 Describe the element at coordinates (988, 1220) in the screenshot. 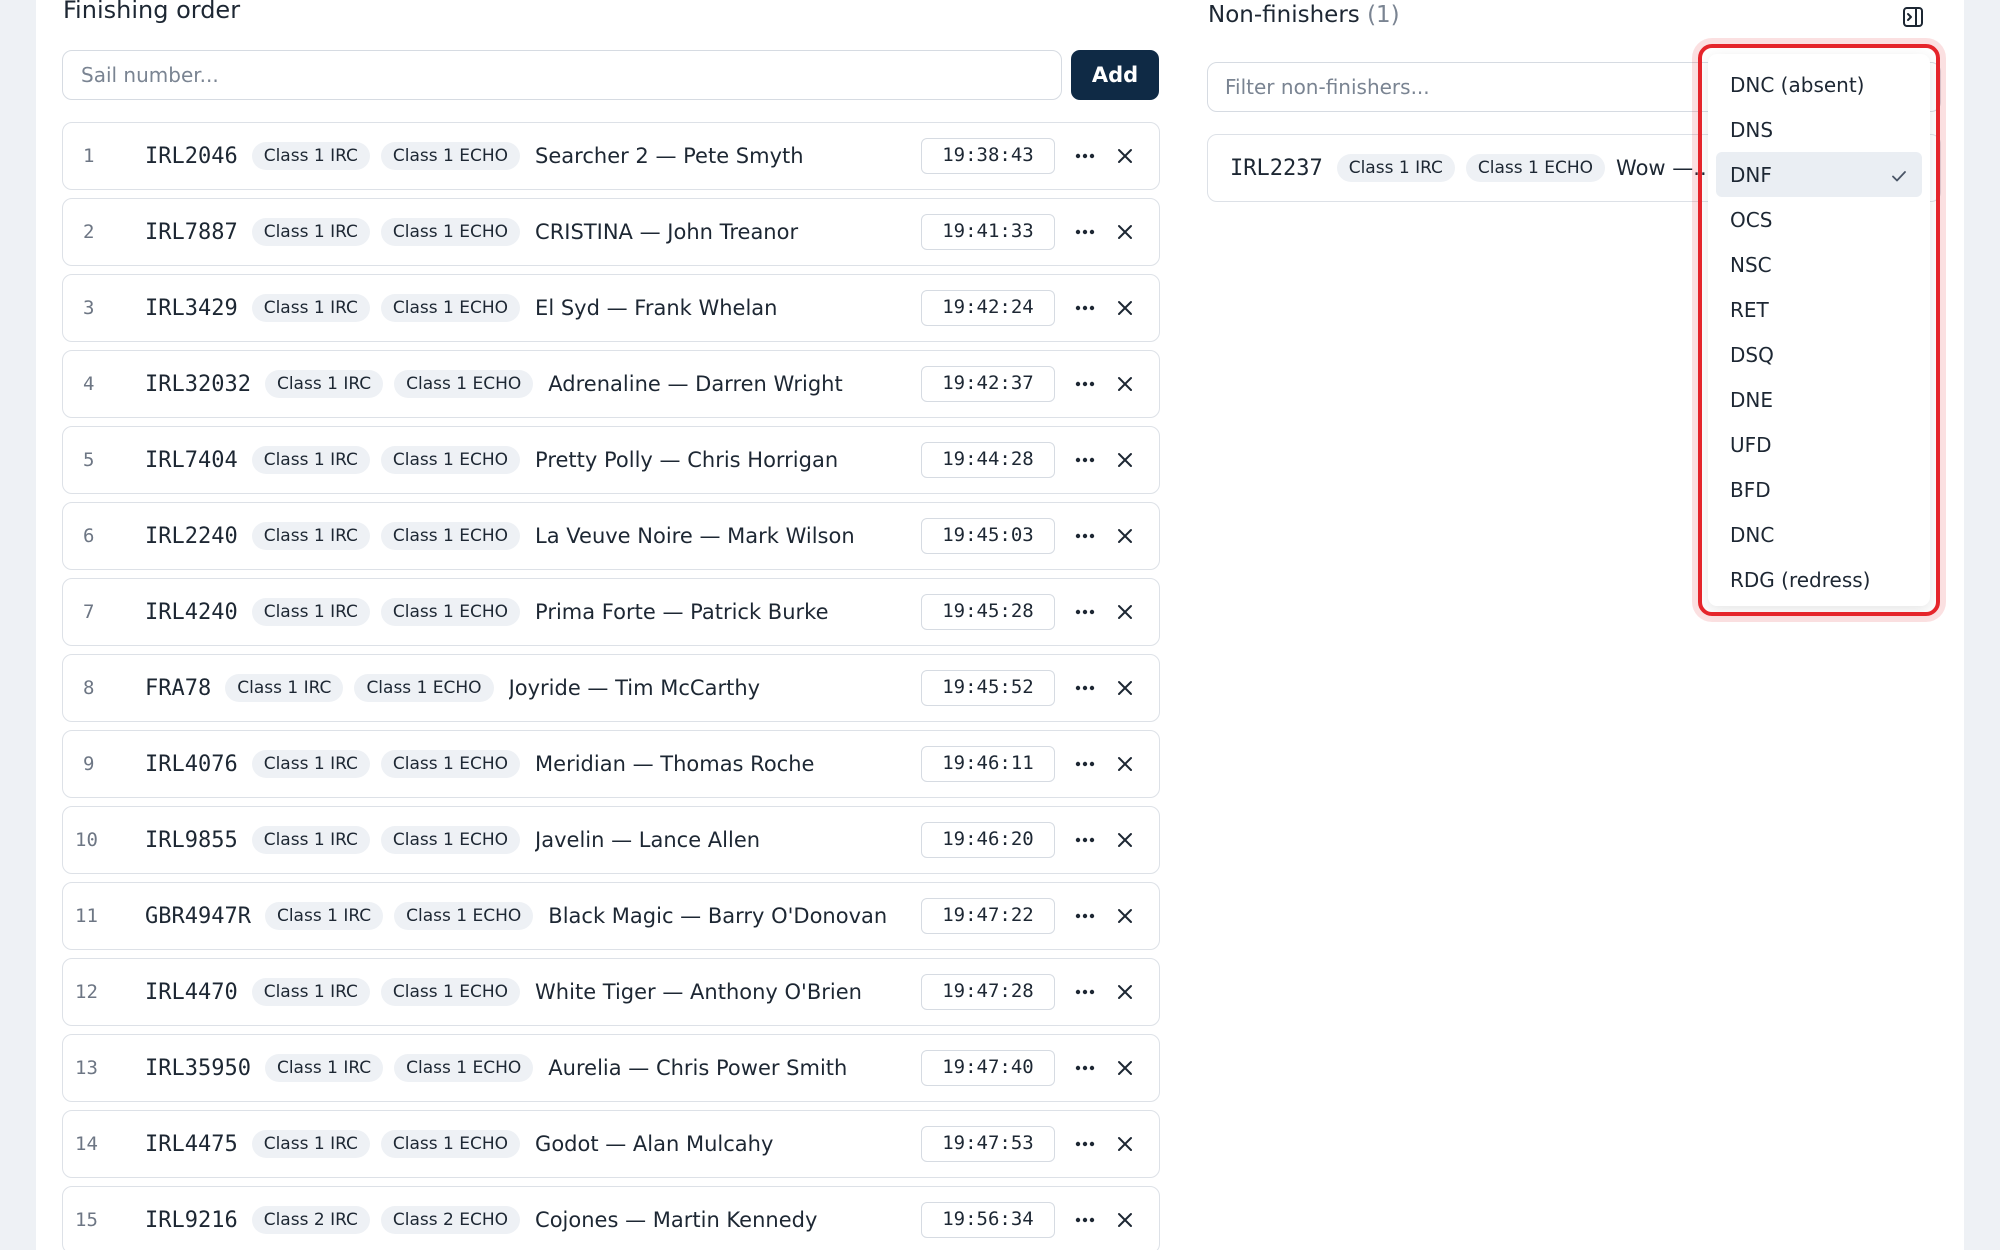

I see `finish-time-field: 19:56:34` at that location.